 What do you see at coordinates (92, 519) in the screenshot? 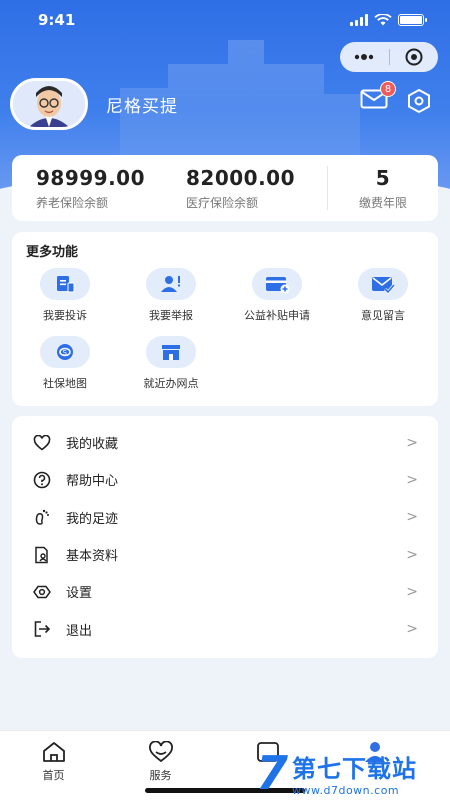
I see `menu-item-label: 我的足迹` at bounding box center [92, 519].